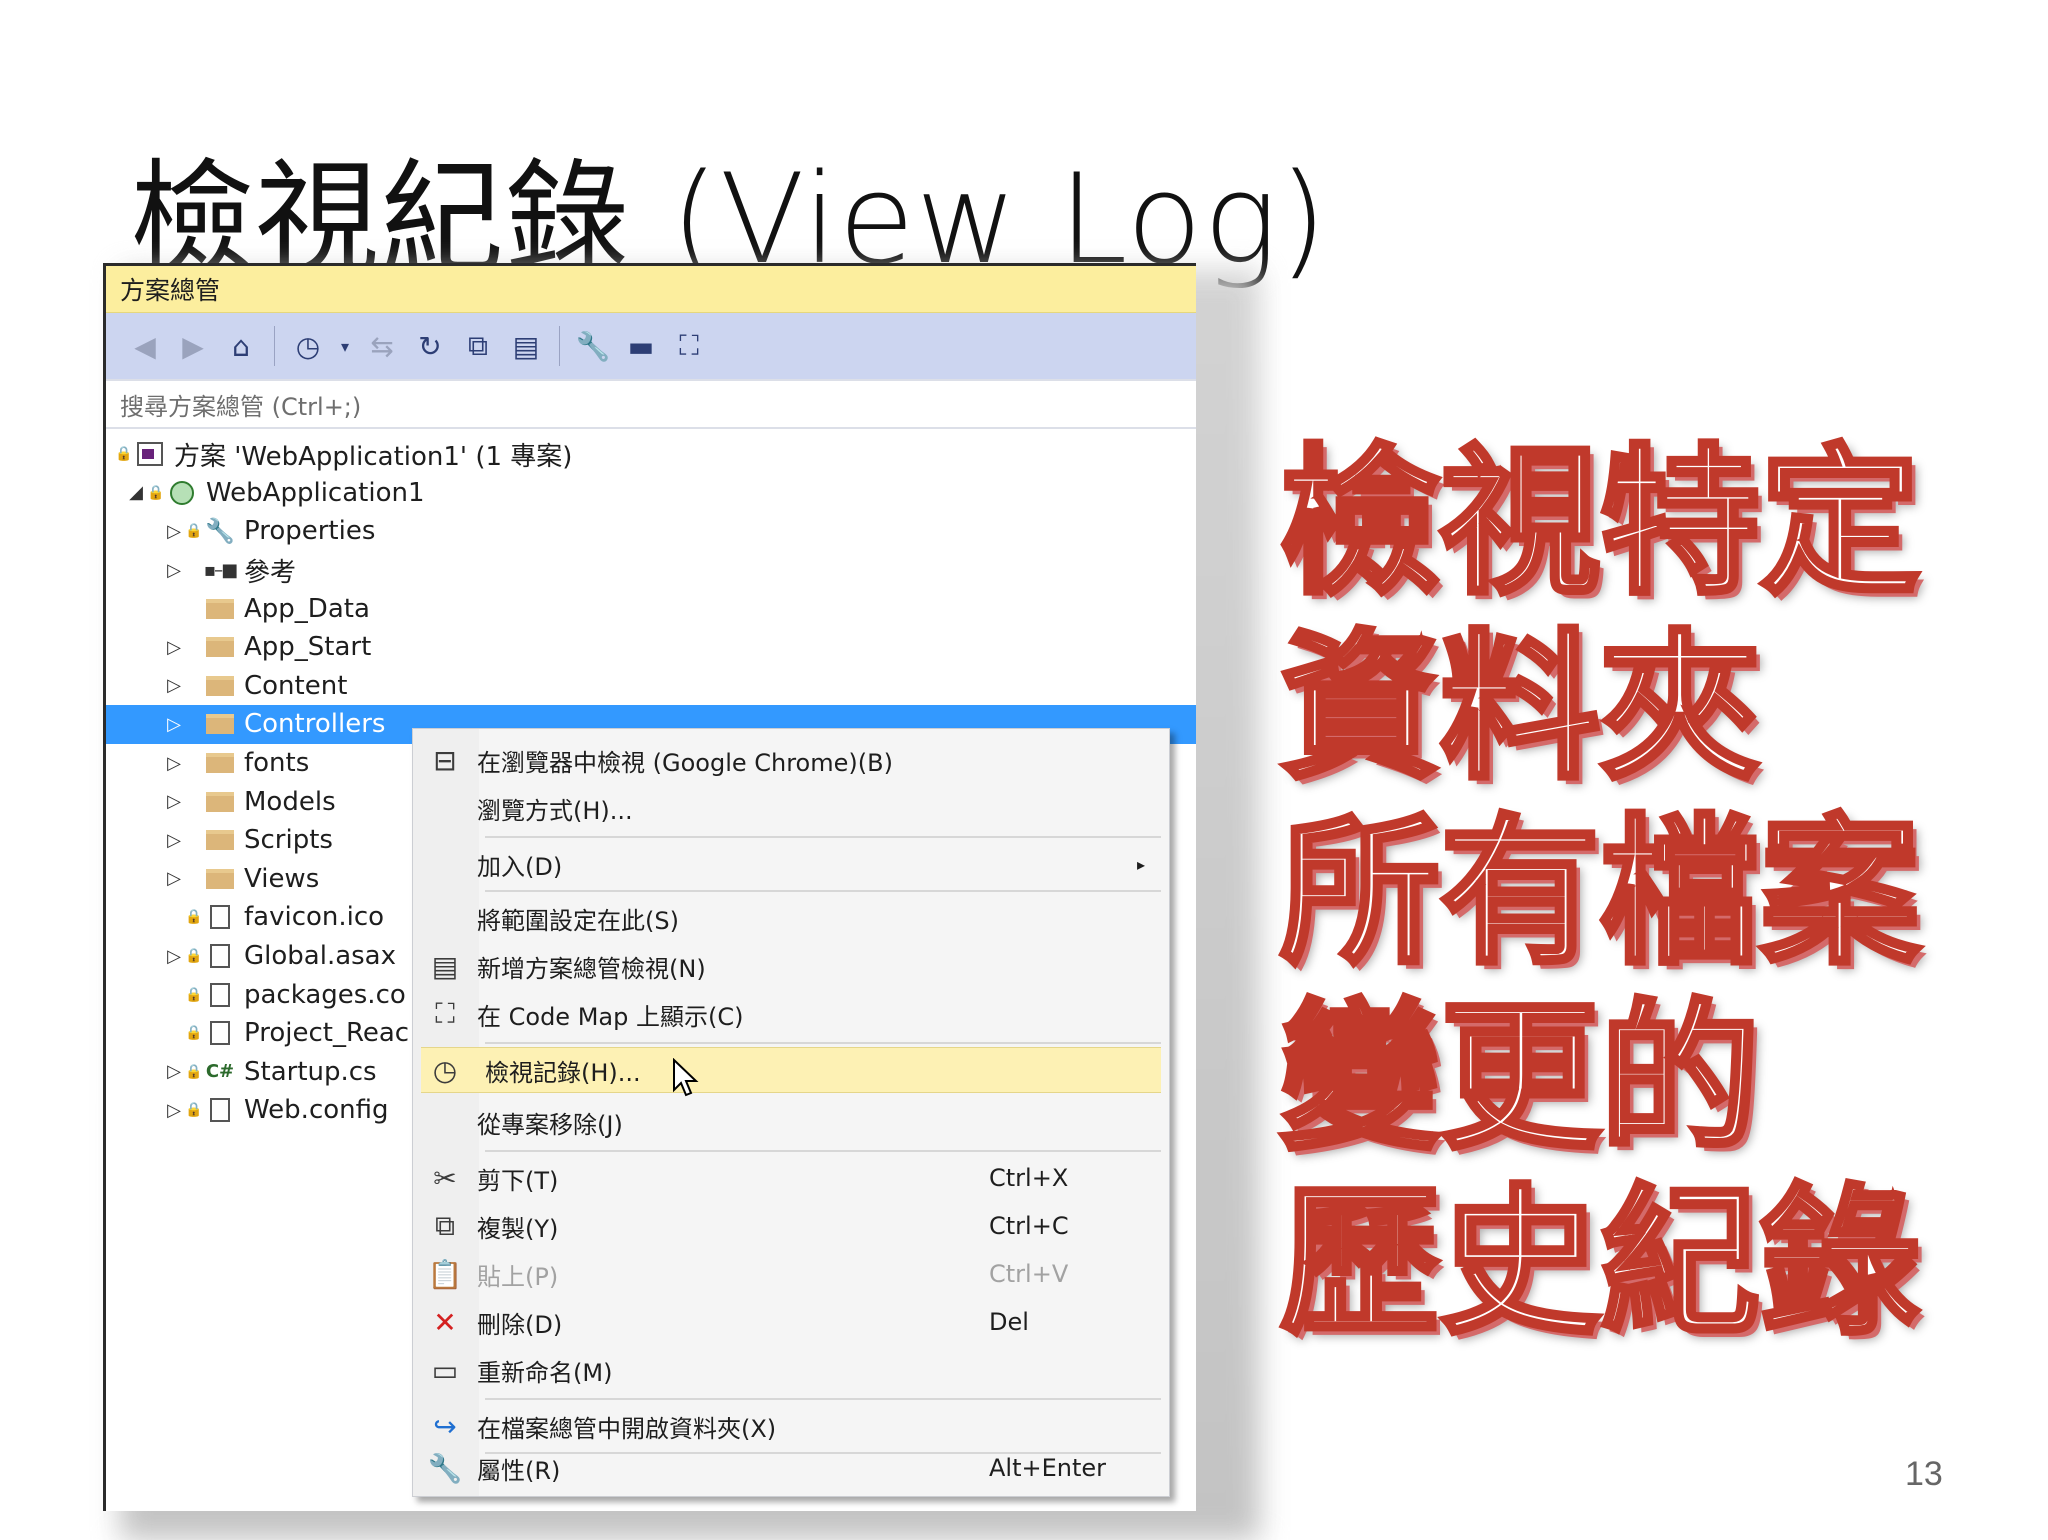 This screenshot has height=1540, width=2048. What do you see at coordinates (478, 346) in the screenshot?
I see `collapse-all-icon: ⧉` at bounding box center [478, 346].